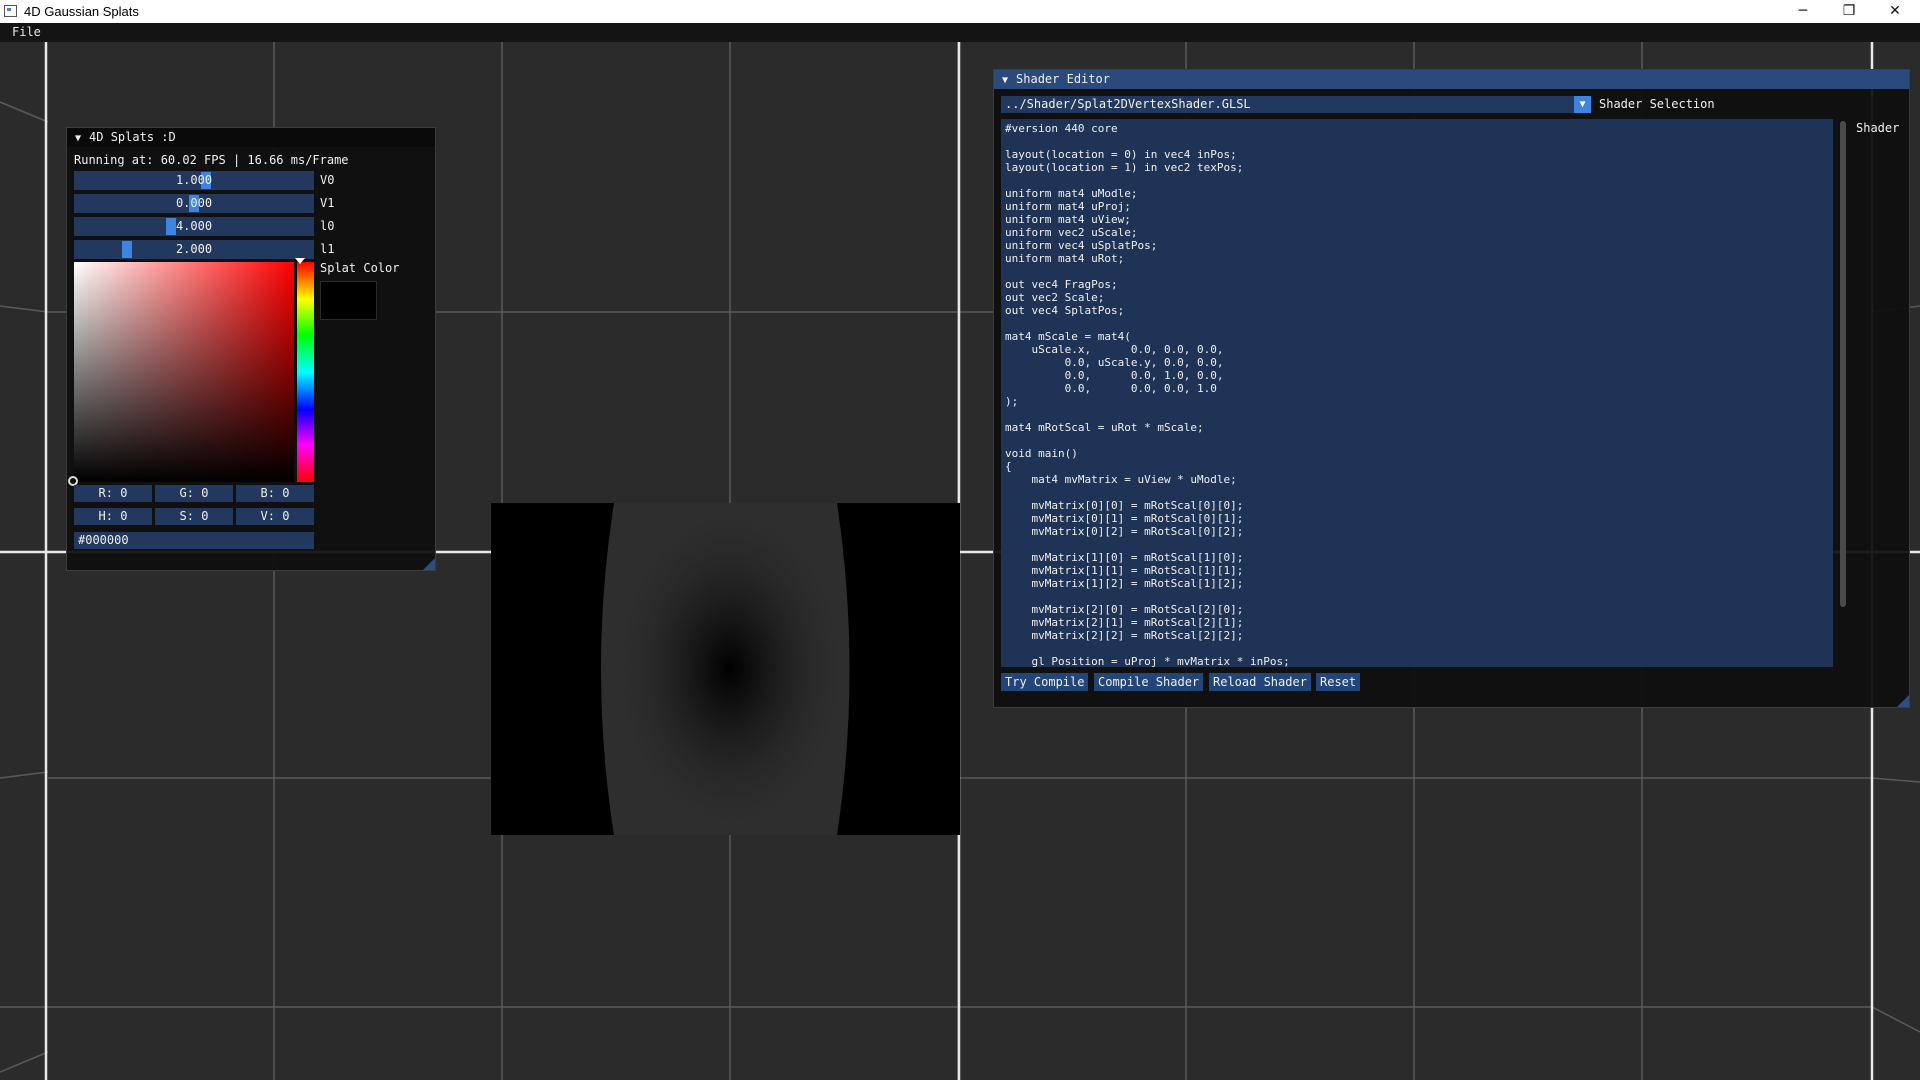 The image size is (1920, 1080). I want to click on shader-editor-titlebar: ▼ Shader Editor, so click(1451, 79).